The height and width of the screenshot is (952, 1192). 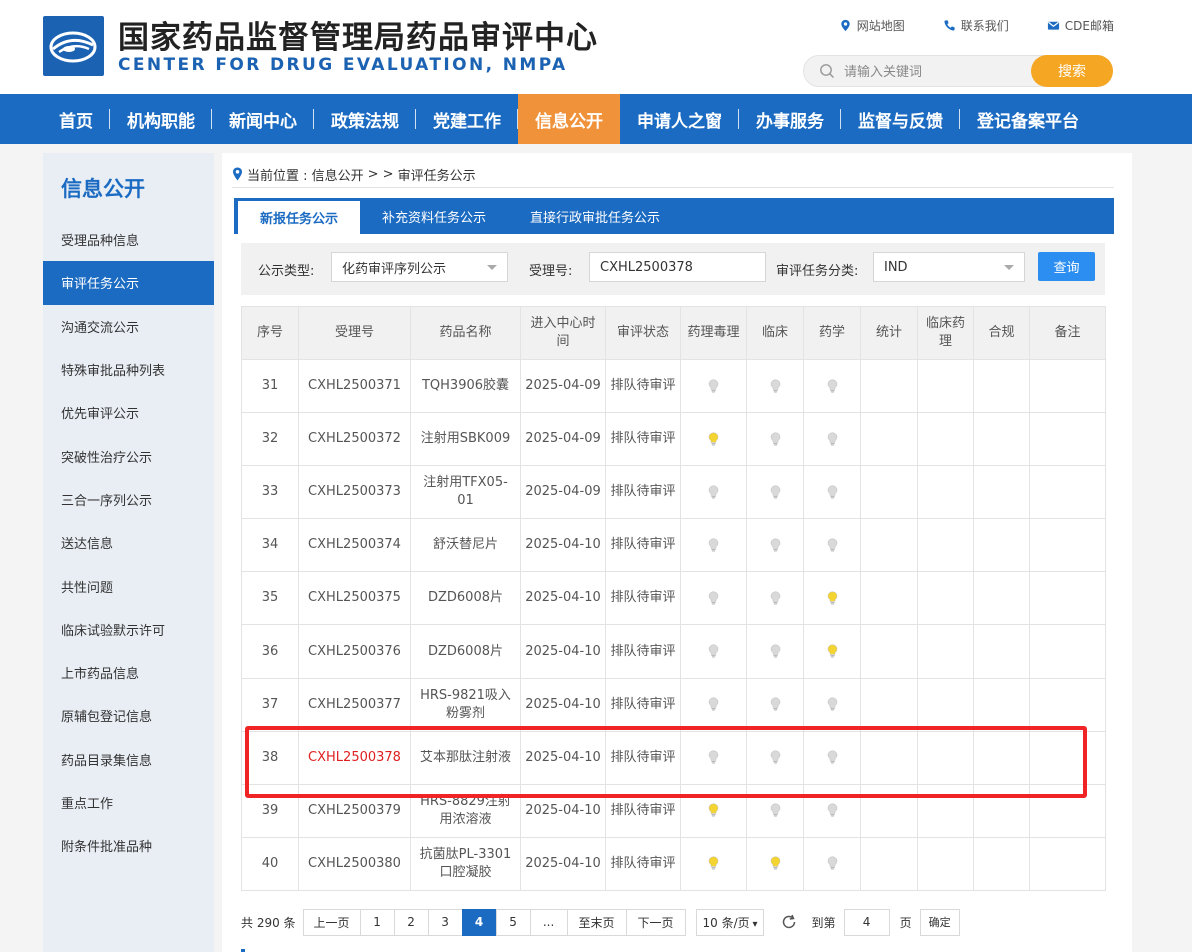 What do you see at coordinates (1066, 266) in the screenshot?
I see `query-button: 查询` at bounding box center [1066, 266].